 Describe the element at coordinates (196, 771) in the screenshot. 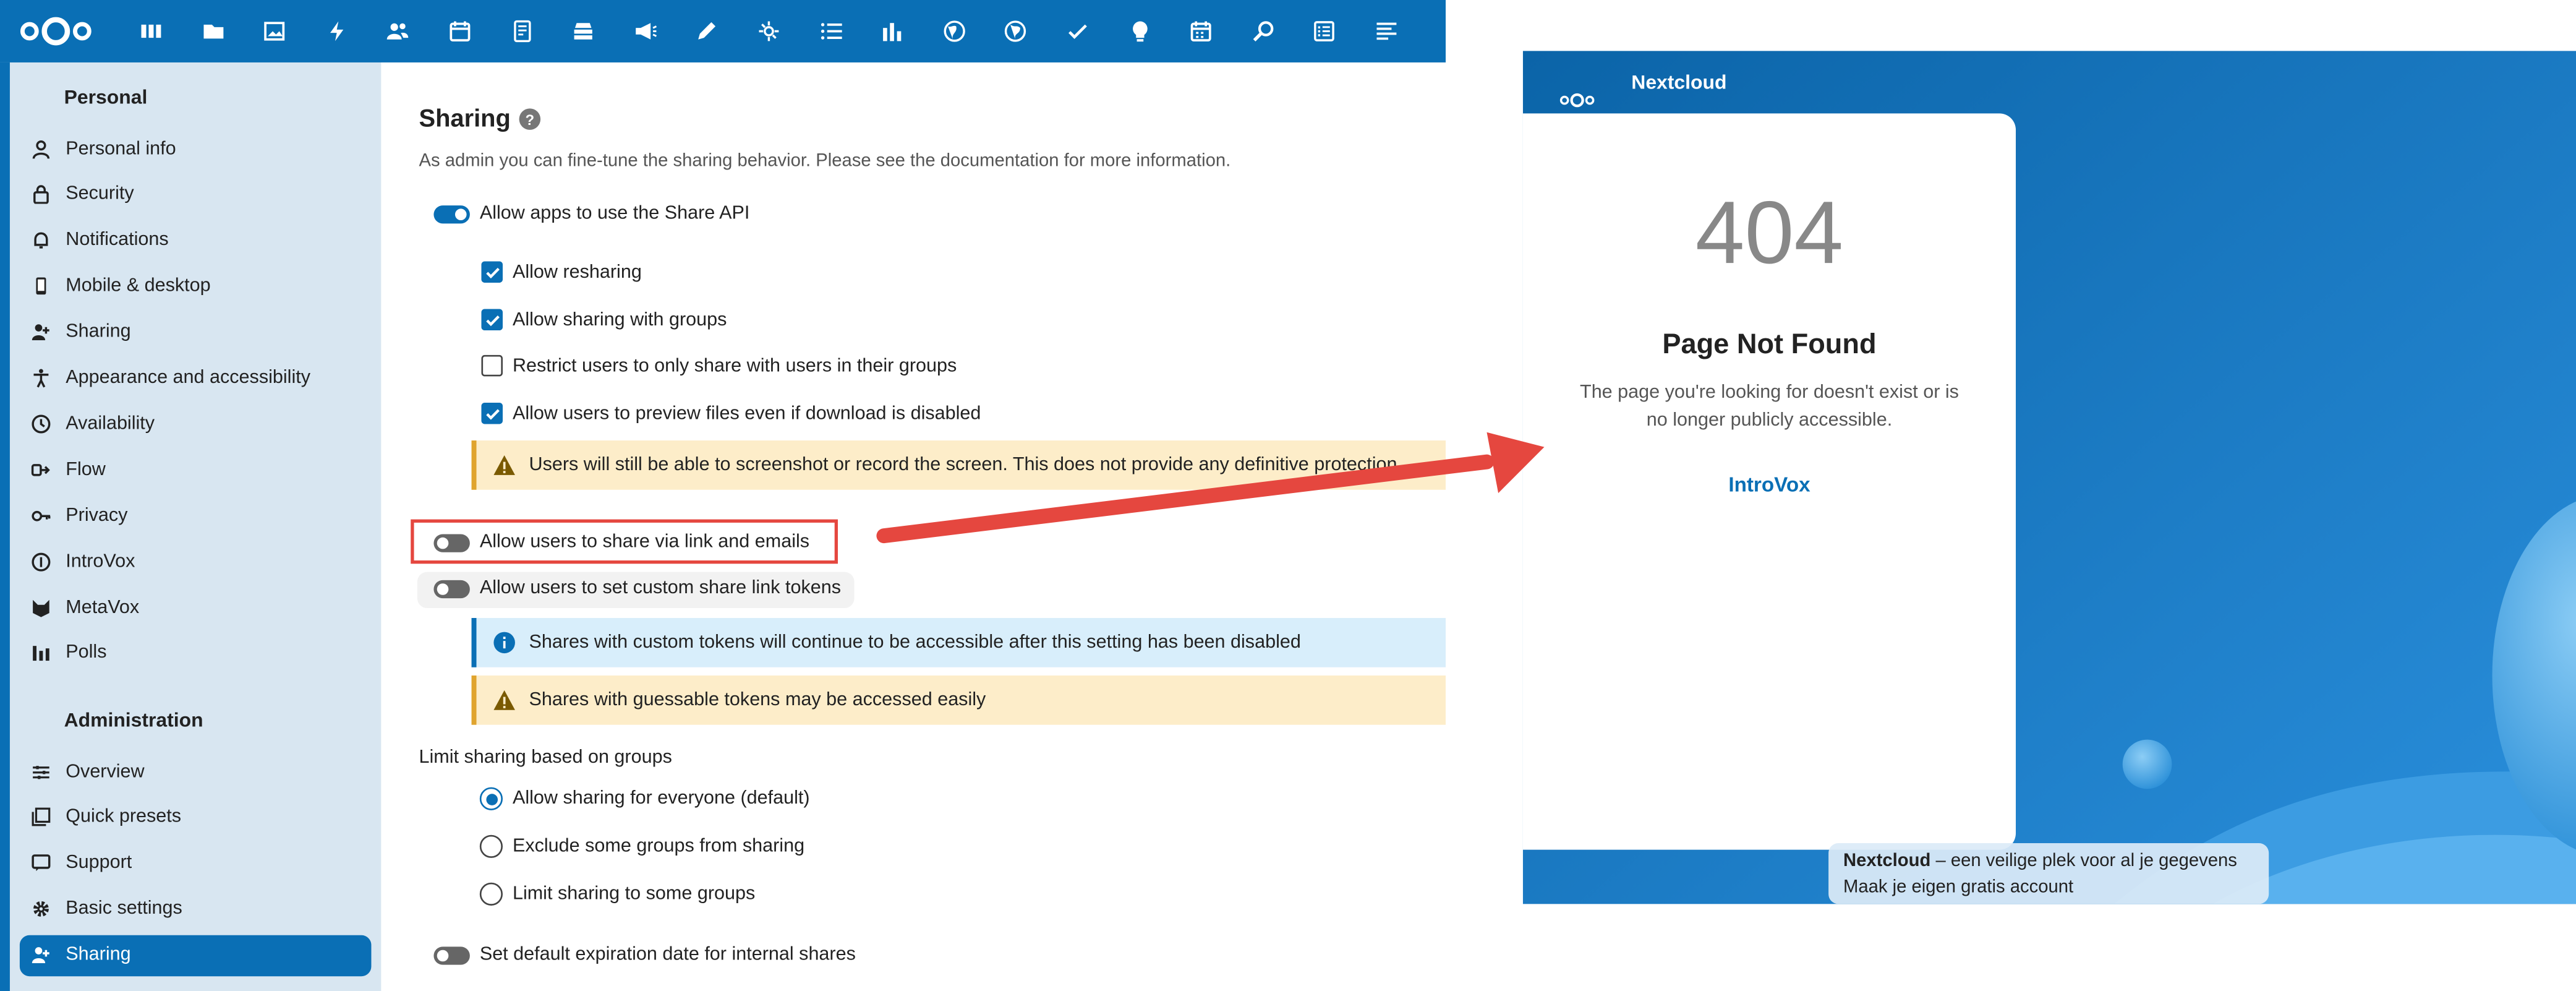

I see `sidebar-item-overview: Overview` at that location.